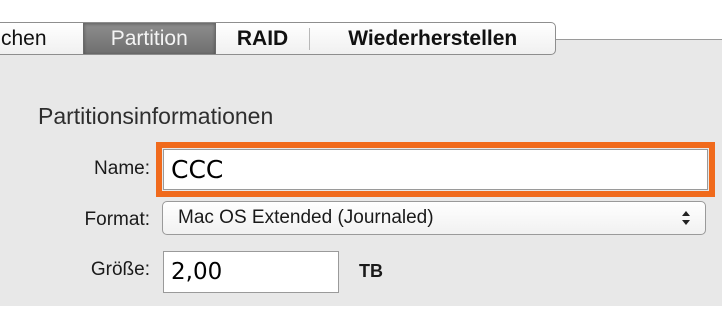 This screenshot has width=722, height=318. What do you see at coordinates (41, 38) in the screenshot?
I see `tab-loeschen: chen` at bounding box center [41, 38].